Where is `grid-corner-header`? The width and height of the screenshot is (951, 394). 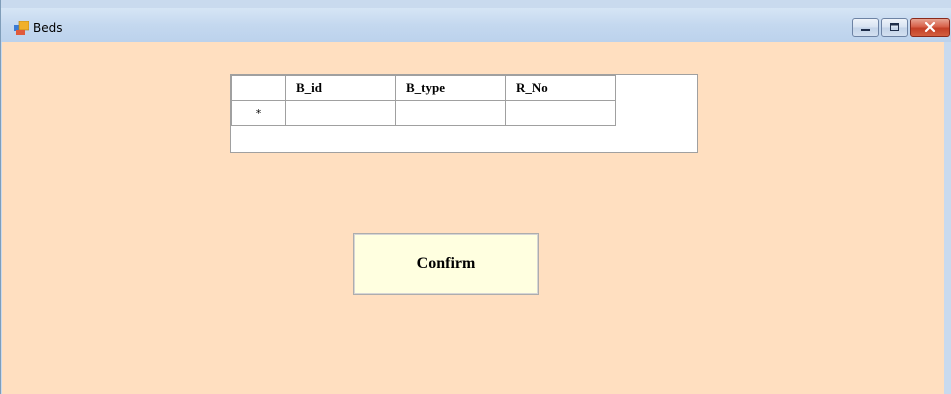
grid-corner-header is located at coordinates (258, 88).